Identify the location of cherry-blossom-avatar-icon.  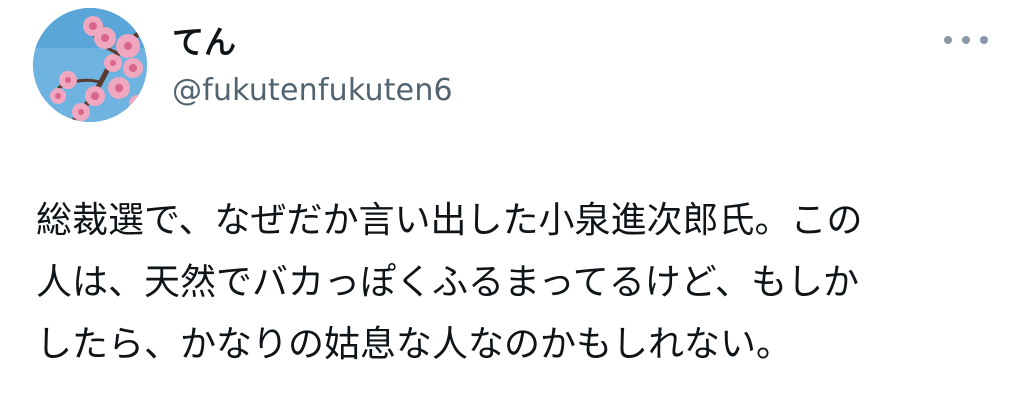
(90, 65).